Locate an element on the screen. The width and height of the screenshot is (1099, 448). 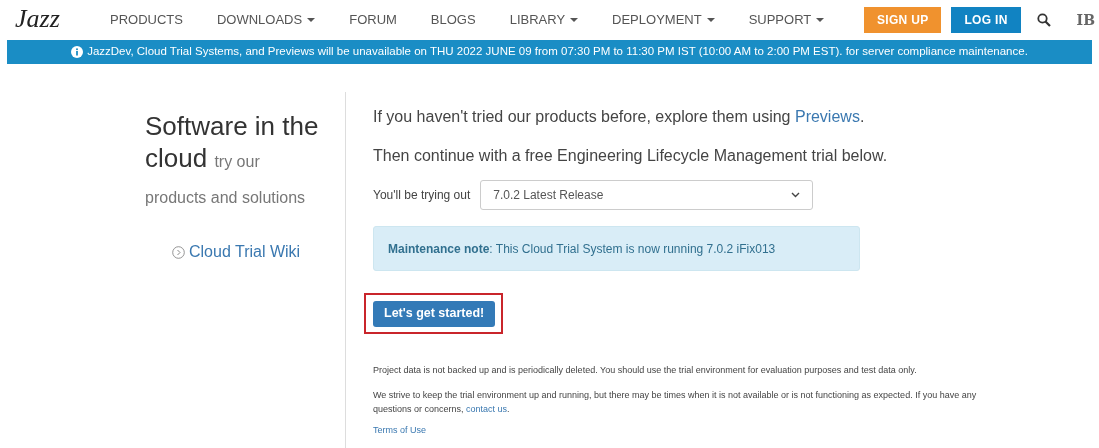
nav-link: LIBRARY is located at coordinates (544, 20).